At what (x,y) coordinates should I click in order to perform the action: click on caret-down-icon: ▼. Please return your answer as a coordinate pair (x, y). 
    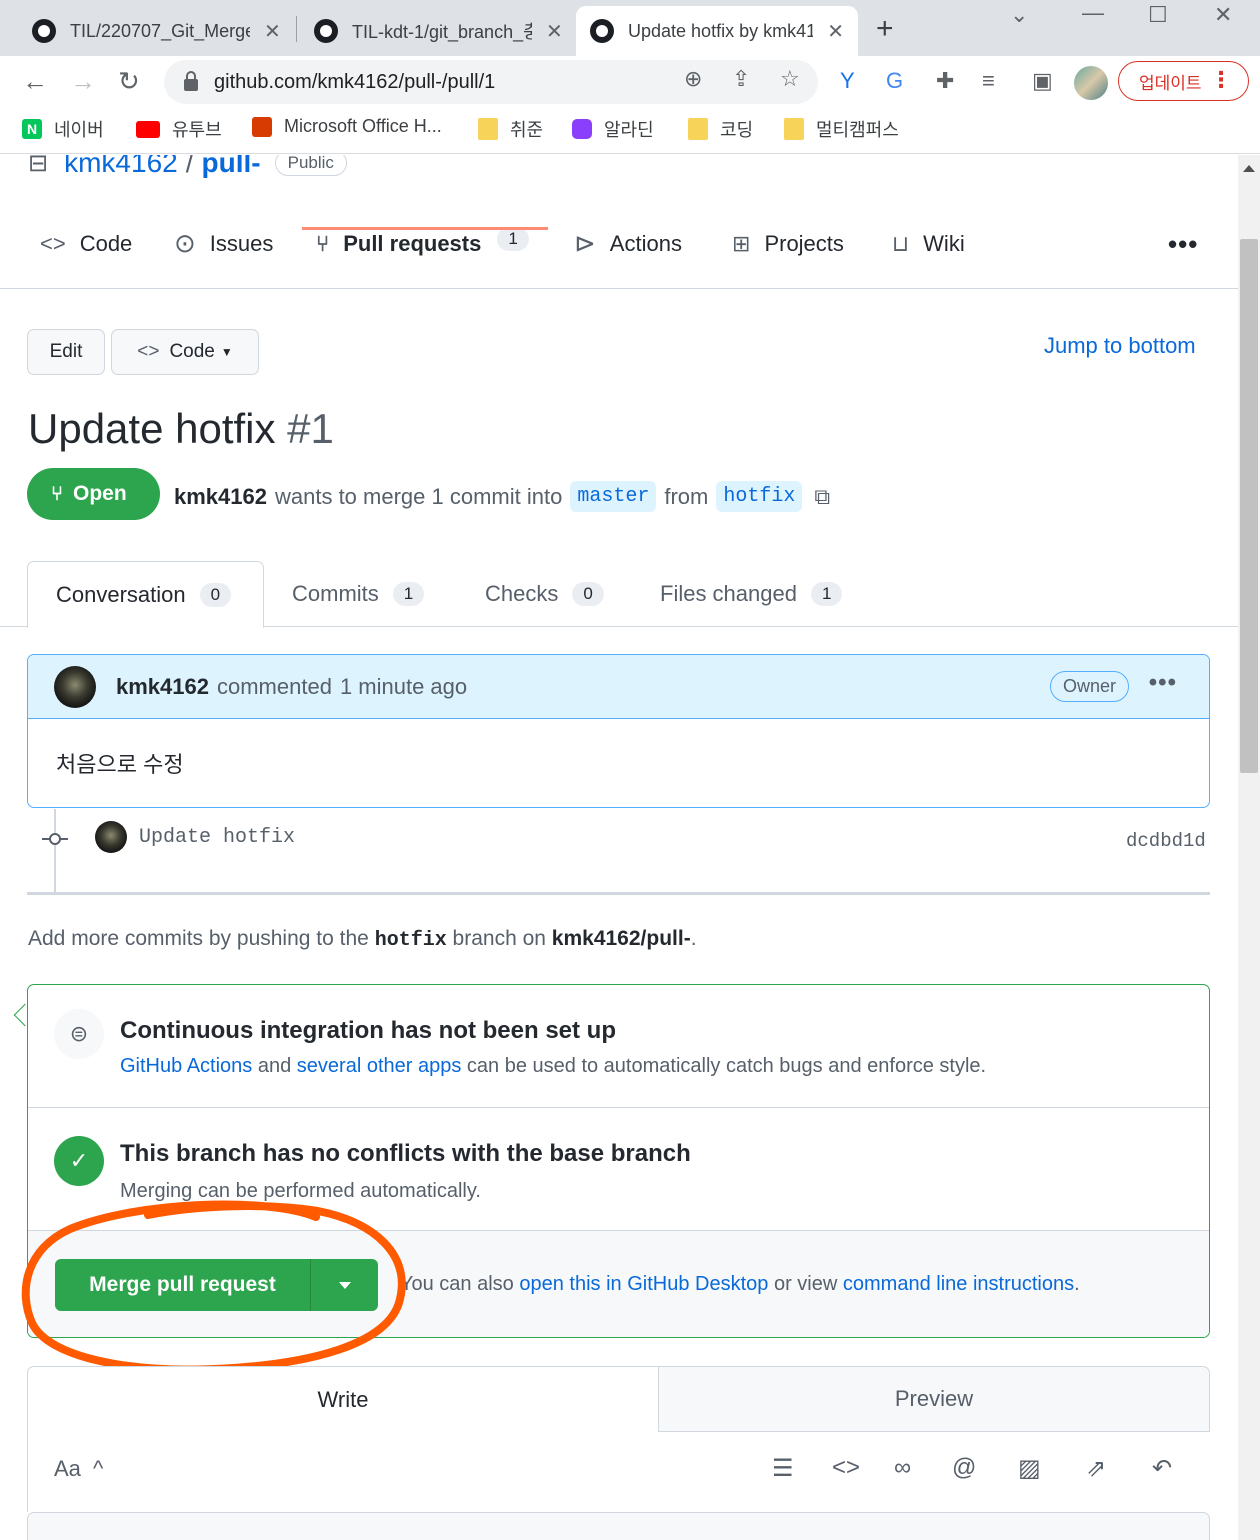
    Looking at the image, I should click on (226, 352).